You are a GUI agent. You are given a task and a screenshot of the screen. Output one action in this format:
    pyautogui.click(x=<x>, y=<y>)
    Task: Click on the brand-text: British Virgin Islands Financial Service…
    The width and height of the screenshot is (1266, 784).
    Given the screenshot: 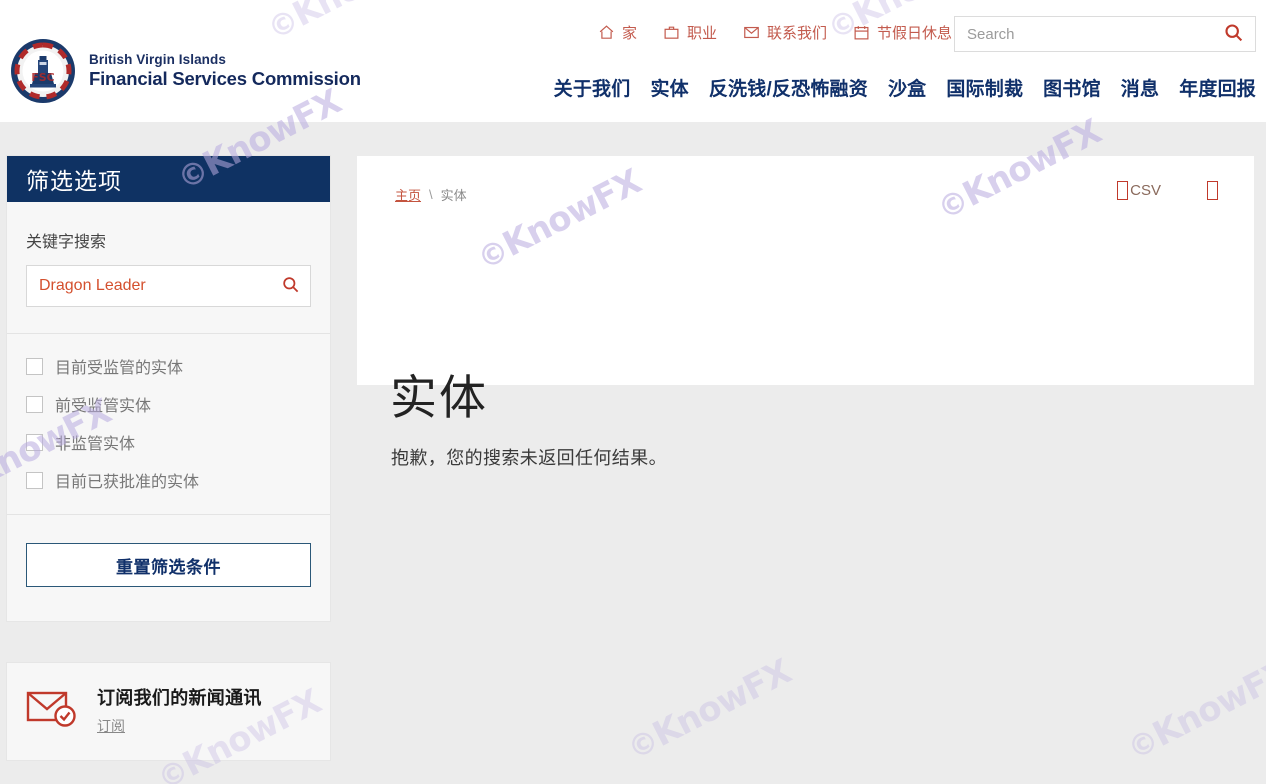 What is the action you would take?
    pyautogui.click(x=225, y=71)
    